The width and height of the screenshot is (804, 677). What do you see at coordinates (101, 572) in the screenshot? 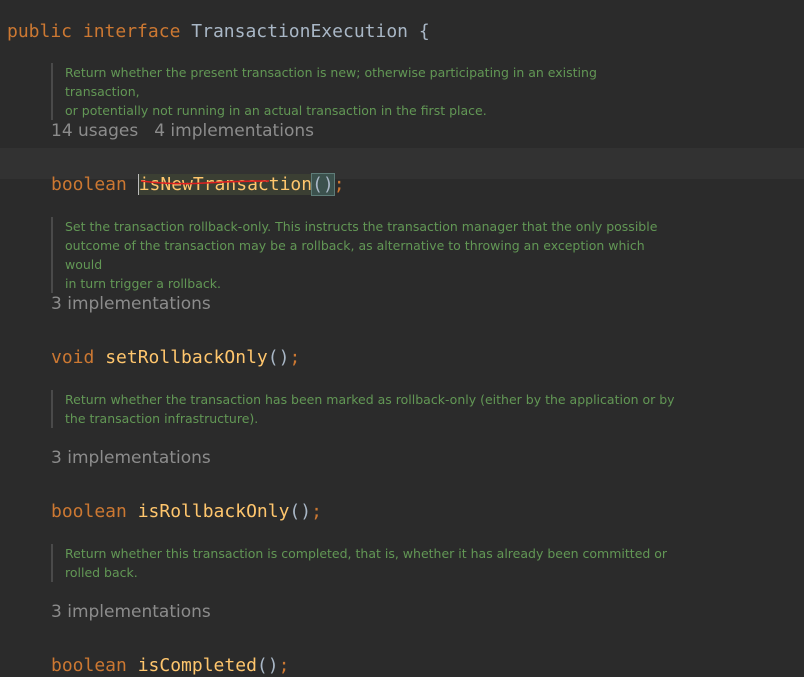
I see `doc-line: rolled back.` at bounding box center [101, 572].